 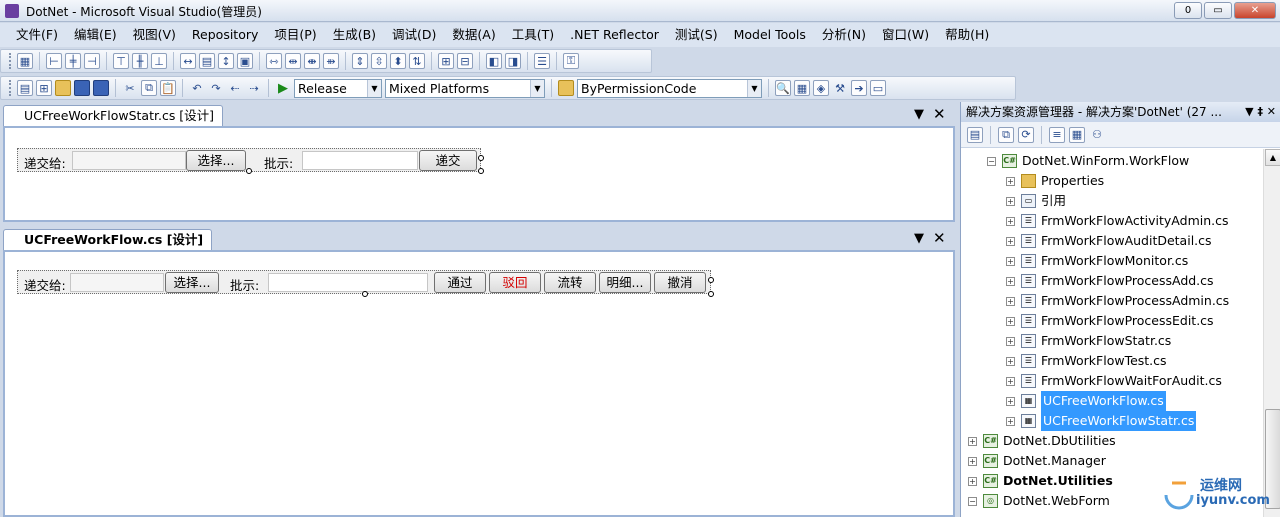 What do you see at coordinates (25, 88) in the screenshot?
I see `new-project-icon: ▤` at bounding box center [25, 88].